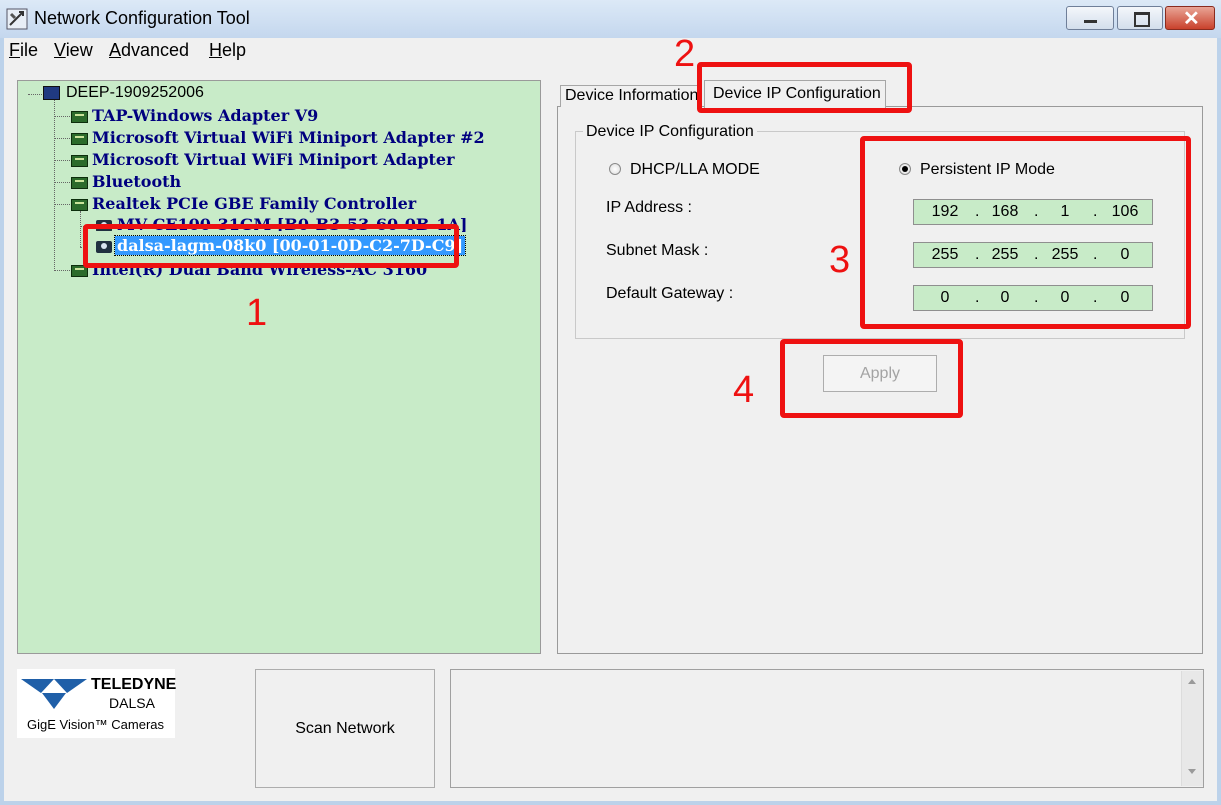 This screenshot has width=1221, height=805. Describe the element at coordinates (827, 728) in the screenshot. I see `status-log` at that location.